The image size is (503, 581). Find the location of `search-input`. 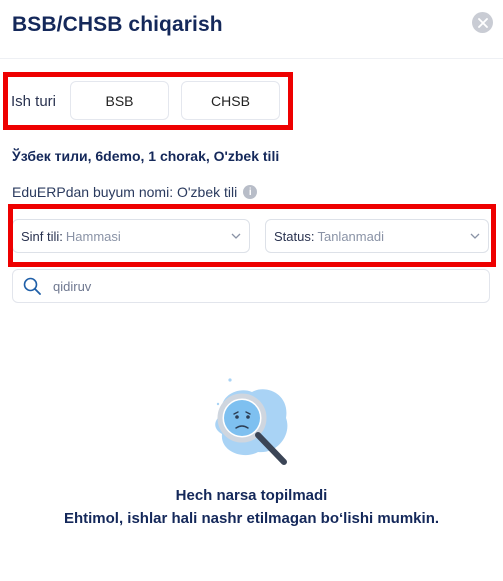

search-input is located at coordinates (253, 286).